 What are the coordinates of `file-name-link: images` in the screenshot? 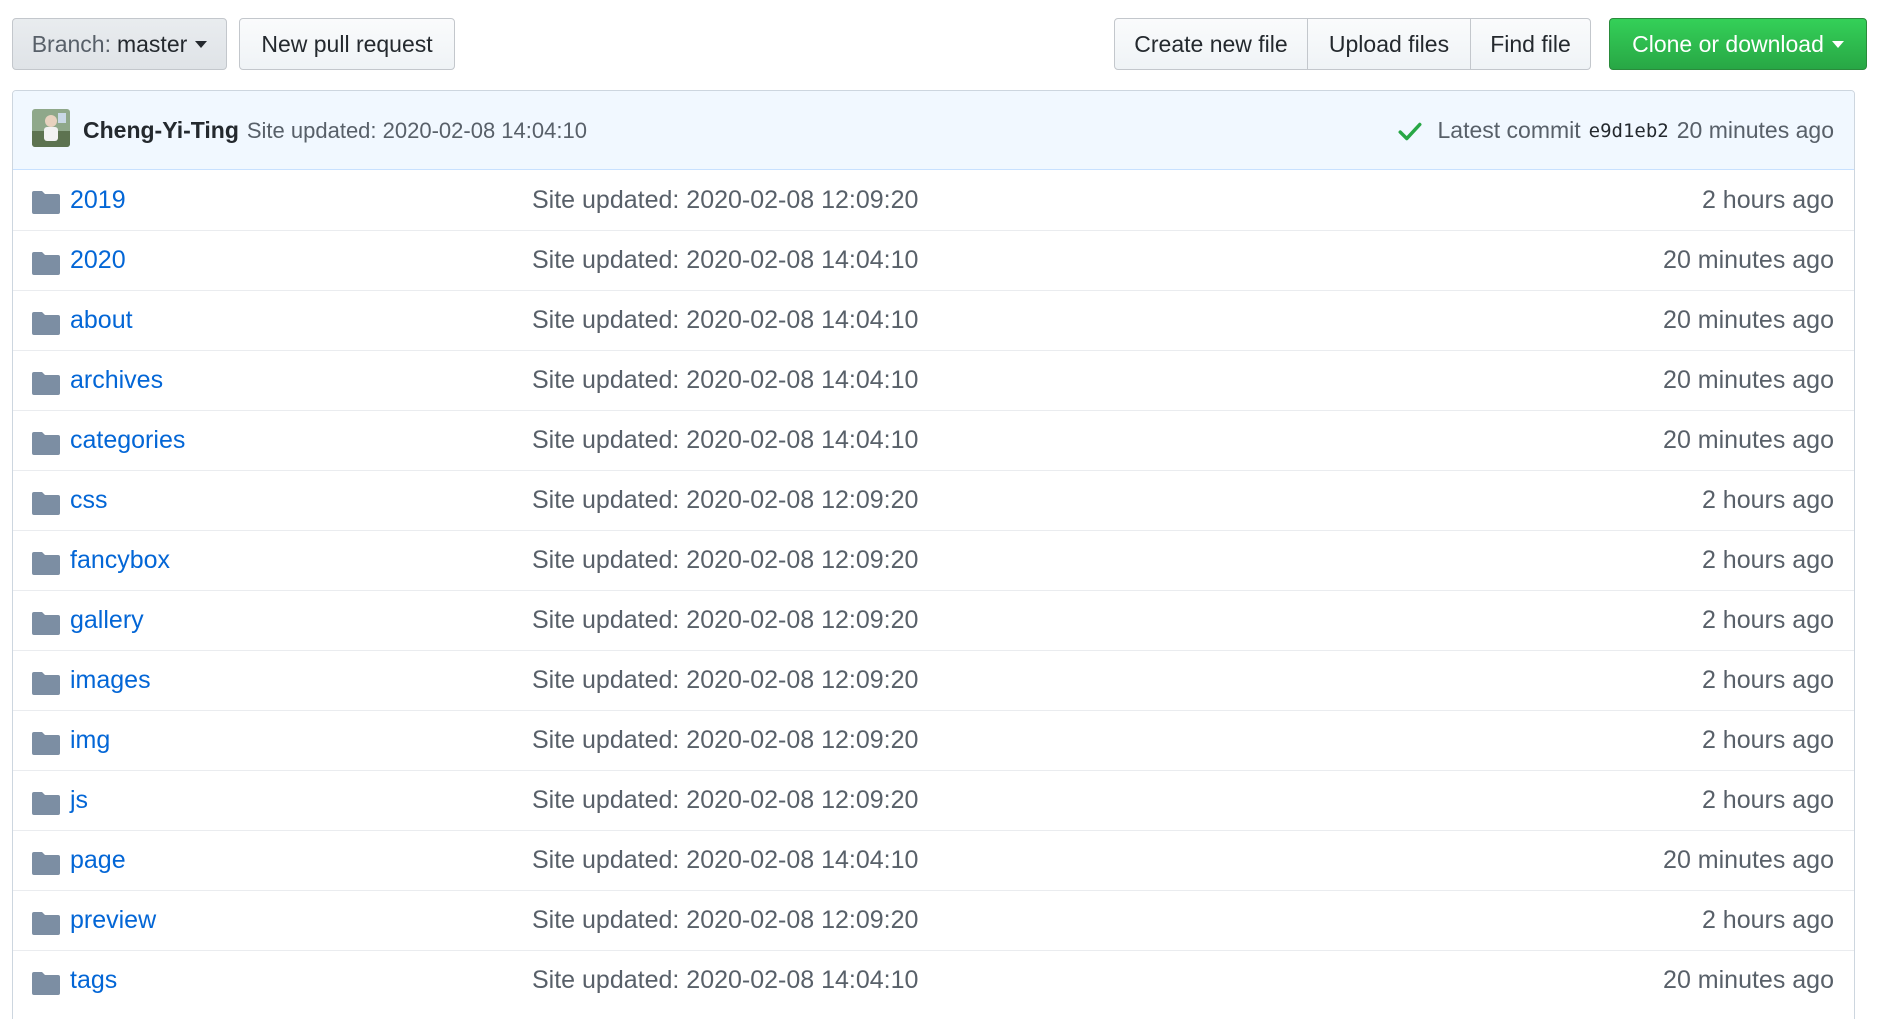 It's located at (110, 680).